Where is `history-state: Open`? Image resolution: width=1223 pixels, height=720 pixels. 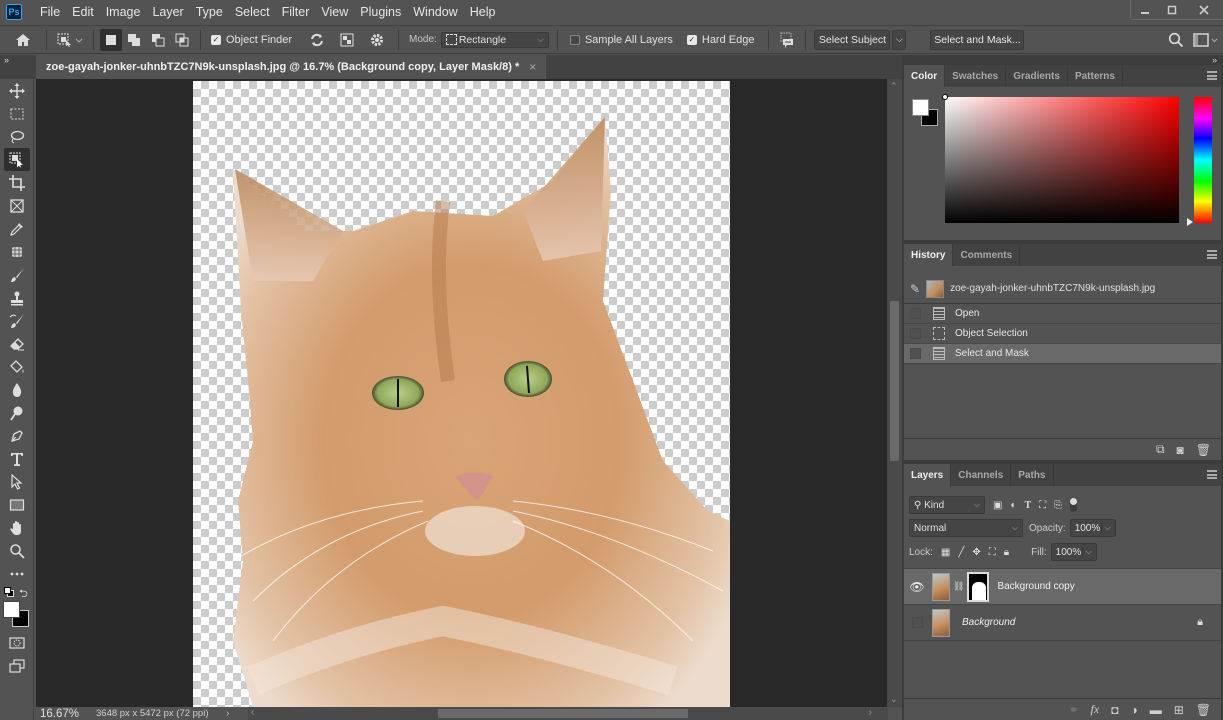
history-state: Open is located at coordinates (1062, 314).